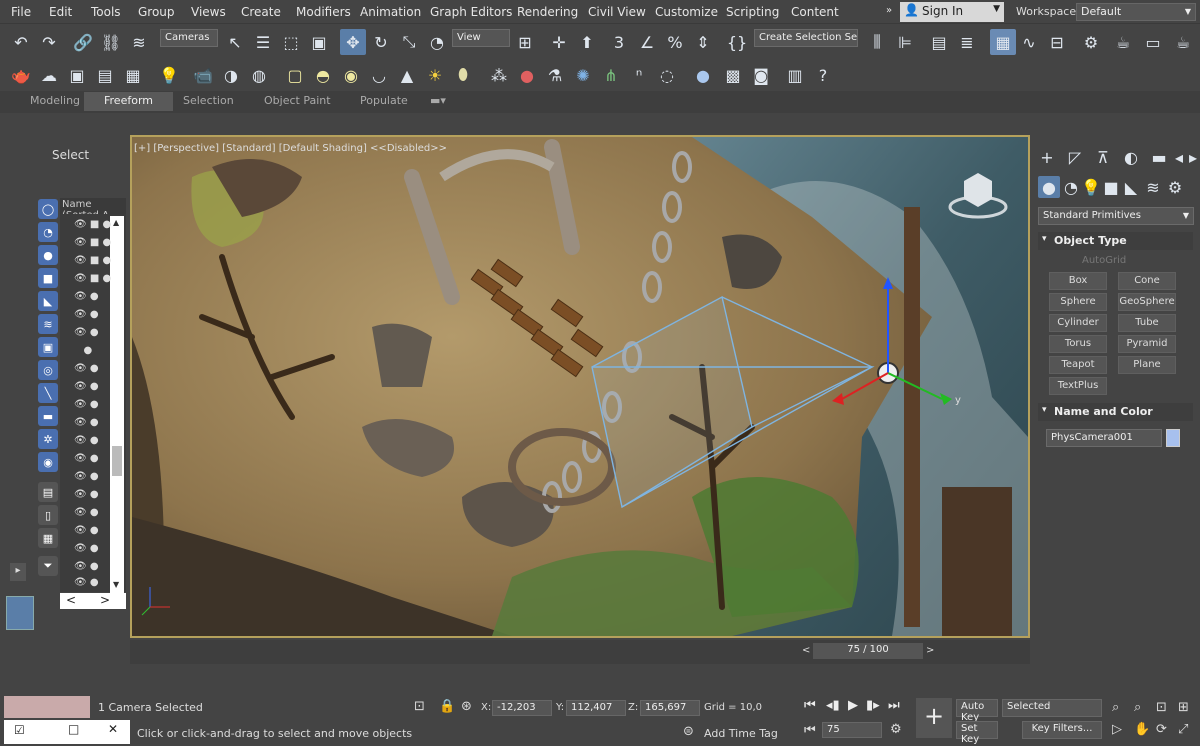 This screenshot has height=746, width=1200. I want to click on maxscript-mini-listener: ☑ □ ✕, so click(67, 732).